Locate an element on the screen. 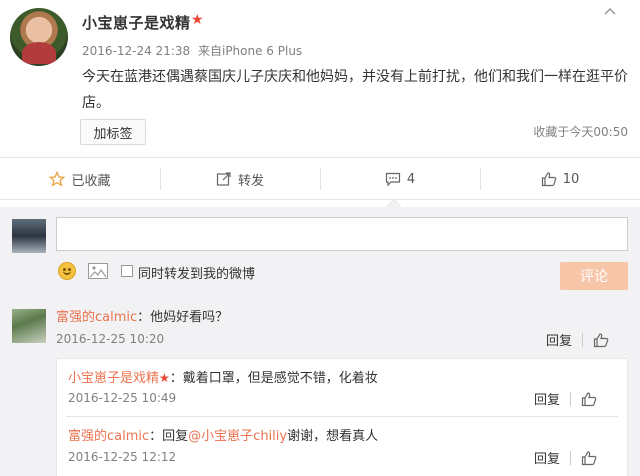  star-outline-icon is located at coordinates (57, 179).